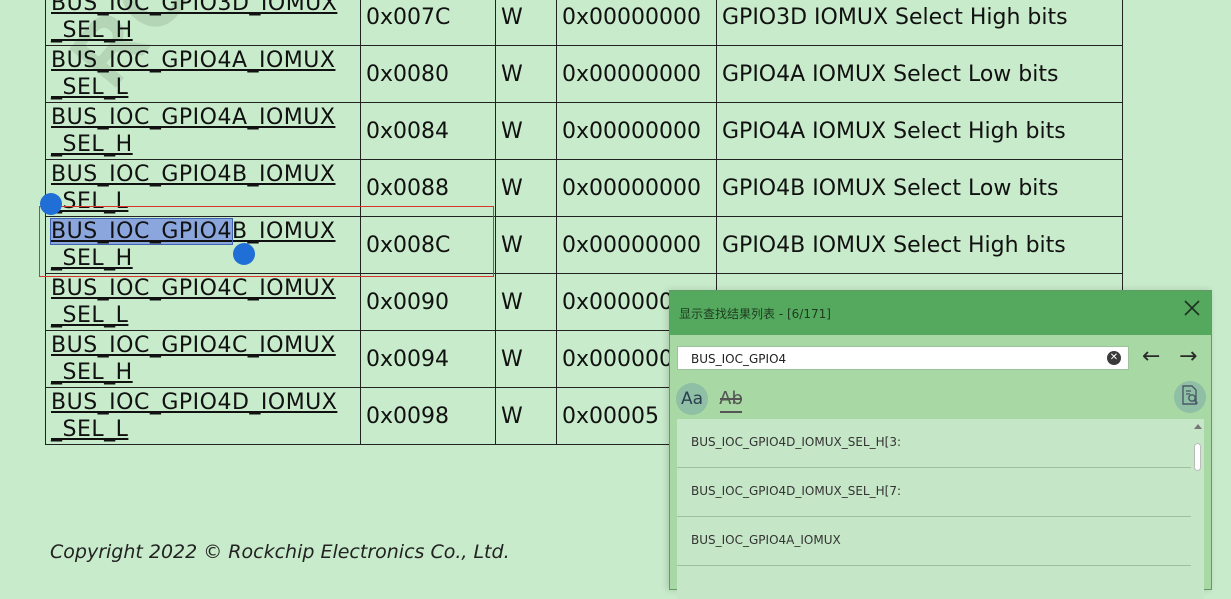 The width and height of the screenshot is (1231, 599). What do you see at coordinates (428, 188) in the screenshot?
I see `reg-offset: 0x0088` at bounding box center [428, 188].